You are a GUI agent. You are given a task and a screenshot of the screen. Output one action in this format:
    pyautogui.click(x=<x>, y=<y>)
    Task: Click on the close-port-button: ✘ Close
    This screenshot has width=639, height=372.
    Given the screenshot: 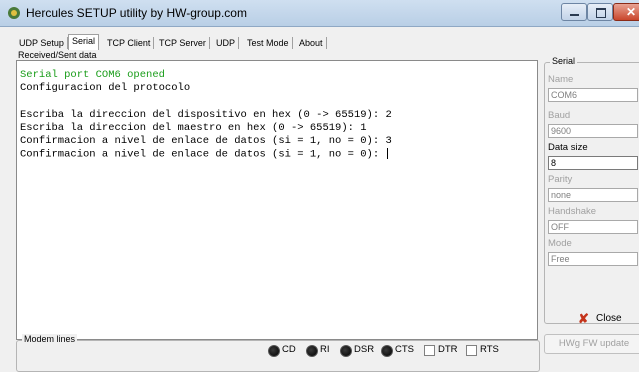 What is the action you would take?
    pyautogui.click(x=591, y=318)
    